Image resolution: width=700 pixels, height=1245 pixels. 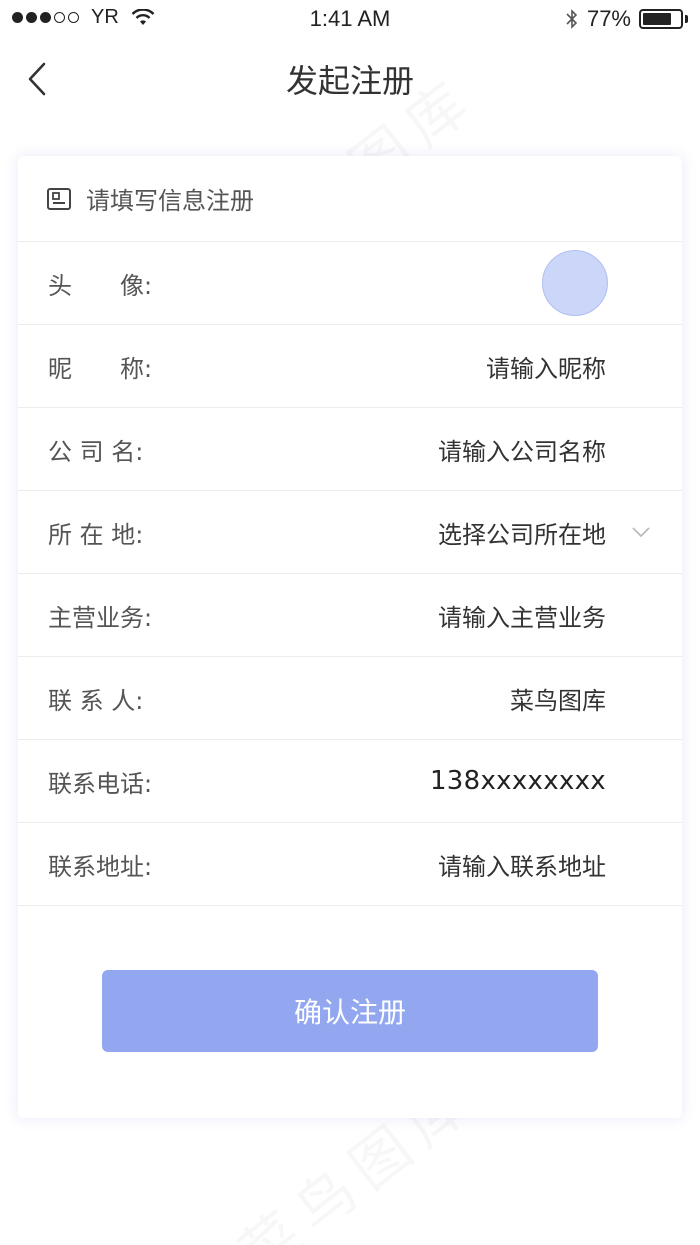 What do you see at coordinates (641, 532) in the screenshot?
I see `chevron-down-icon` at bounding box center [641, 532].